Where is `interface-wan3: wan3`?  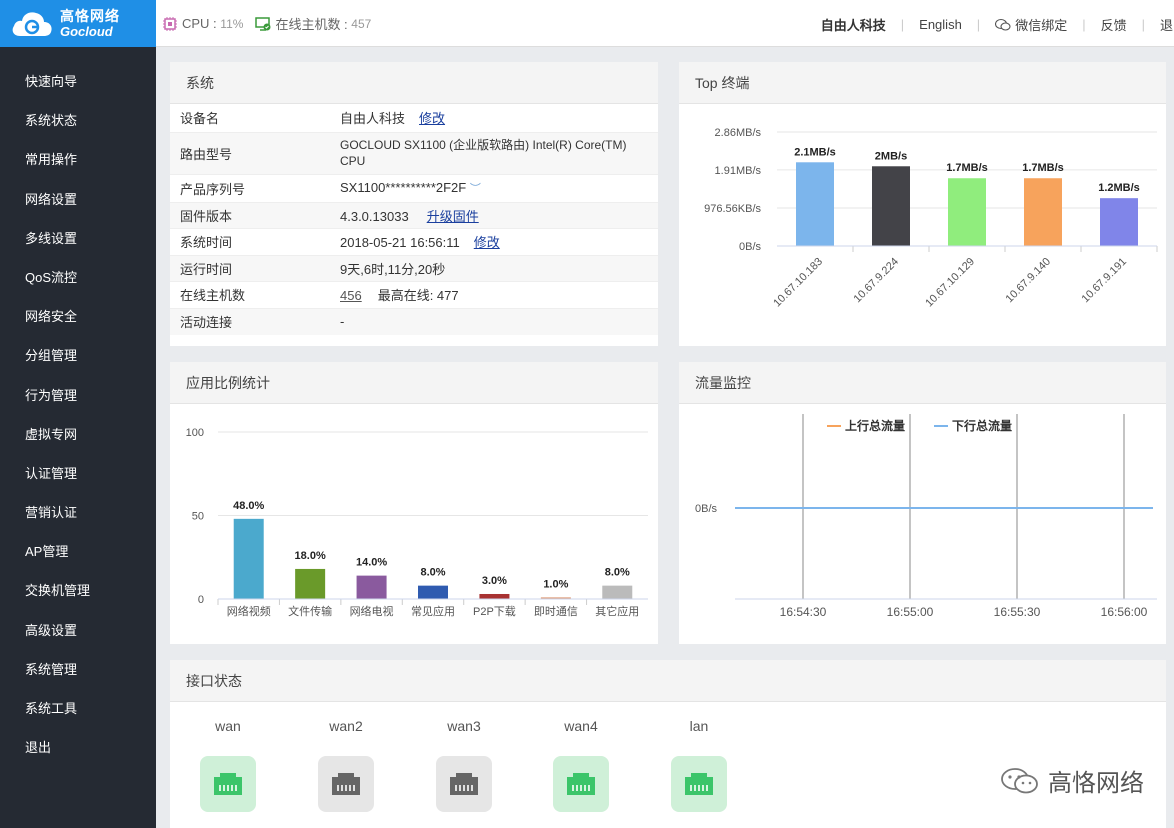
interface-wan3: wan3 is located at coordinates (464, 765).